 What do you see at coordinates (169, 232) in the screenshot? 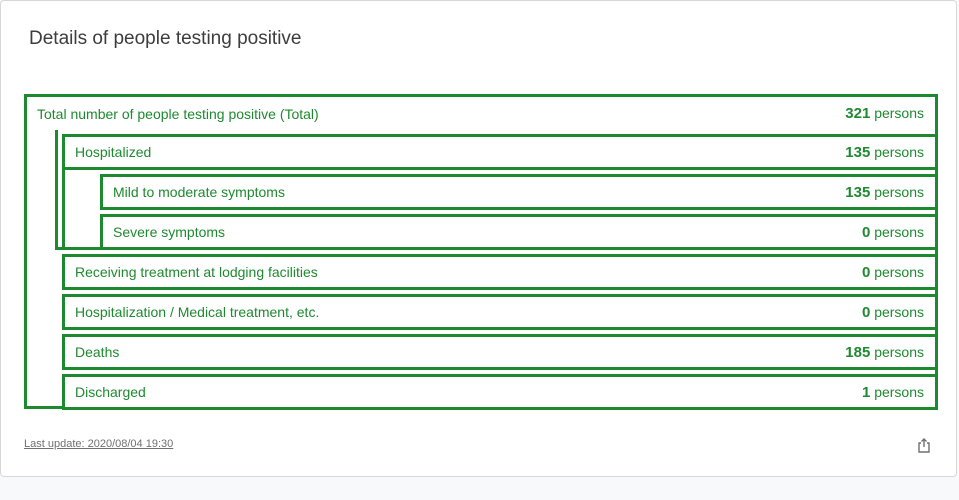
I see `row-label: Severe symptoms` at bounding box center [169, 232].